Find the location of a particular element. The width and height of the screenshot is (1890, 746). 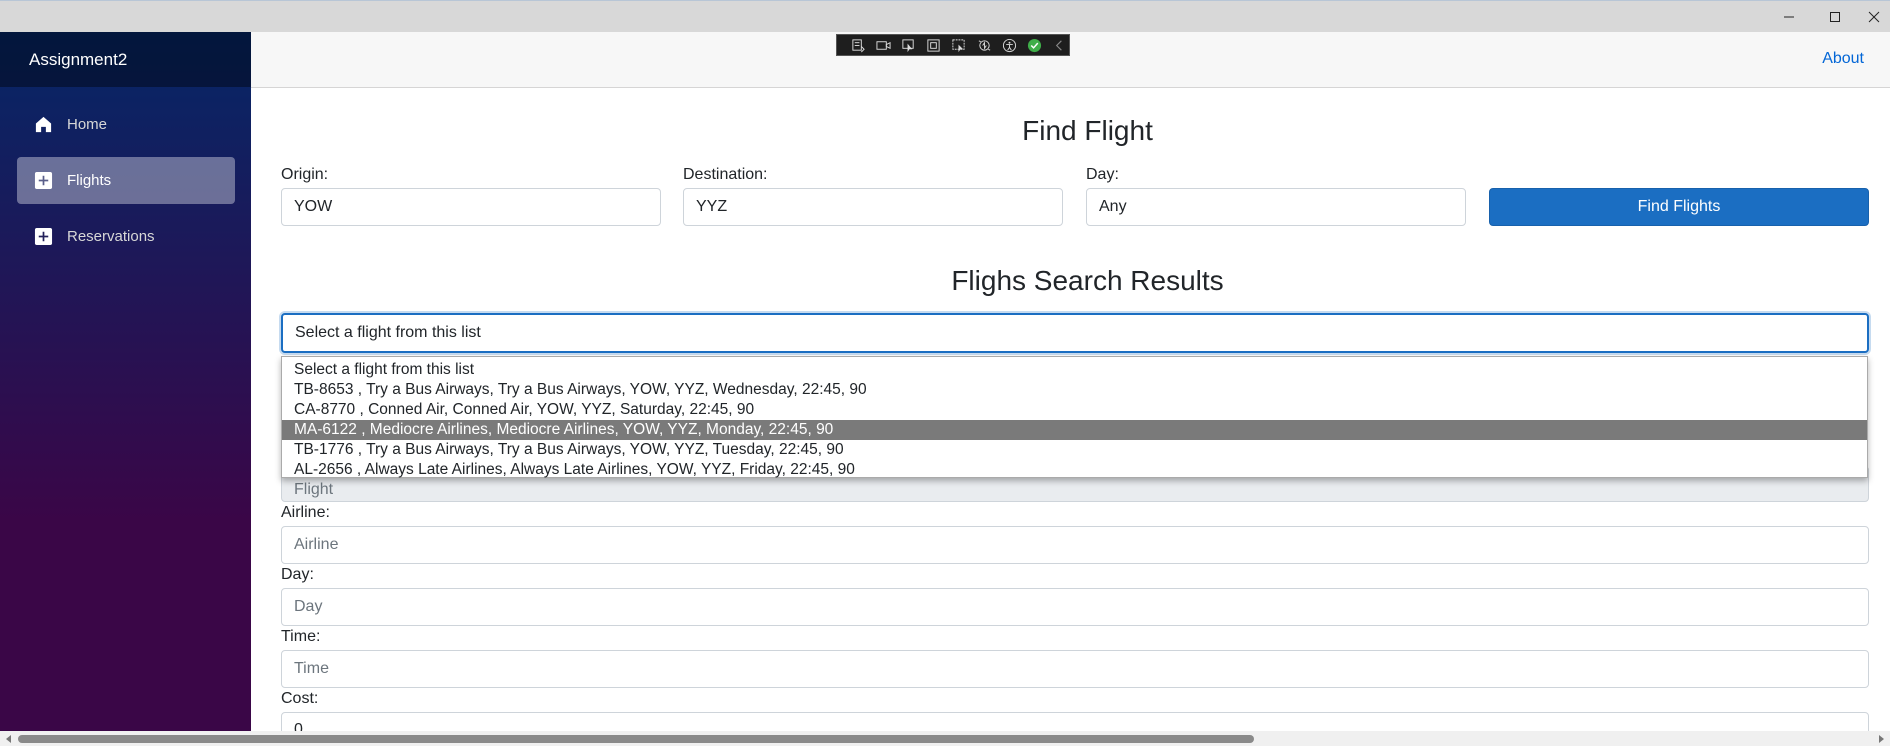

find-flights-button: Find Flights is located at coordinates (1679, 207).